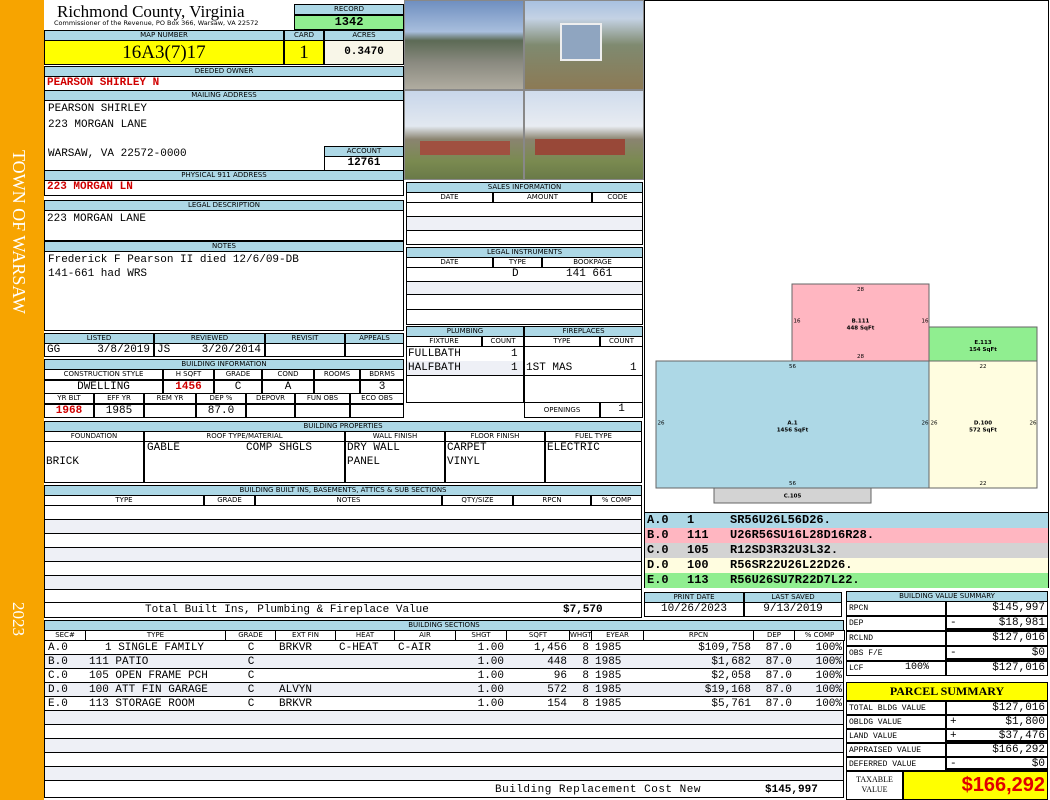  I want to click on sketch-dimension: 16, so click(925, 322).